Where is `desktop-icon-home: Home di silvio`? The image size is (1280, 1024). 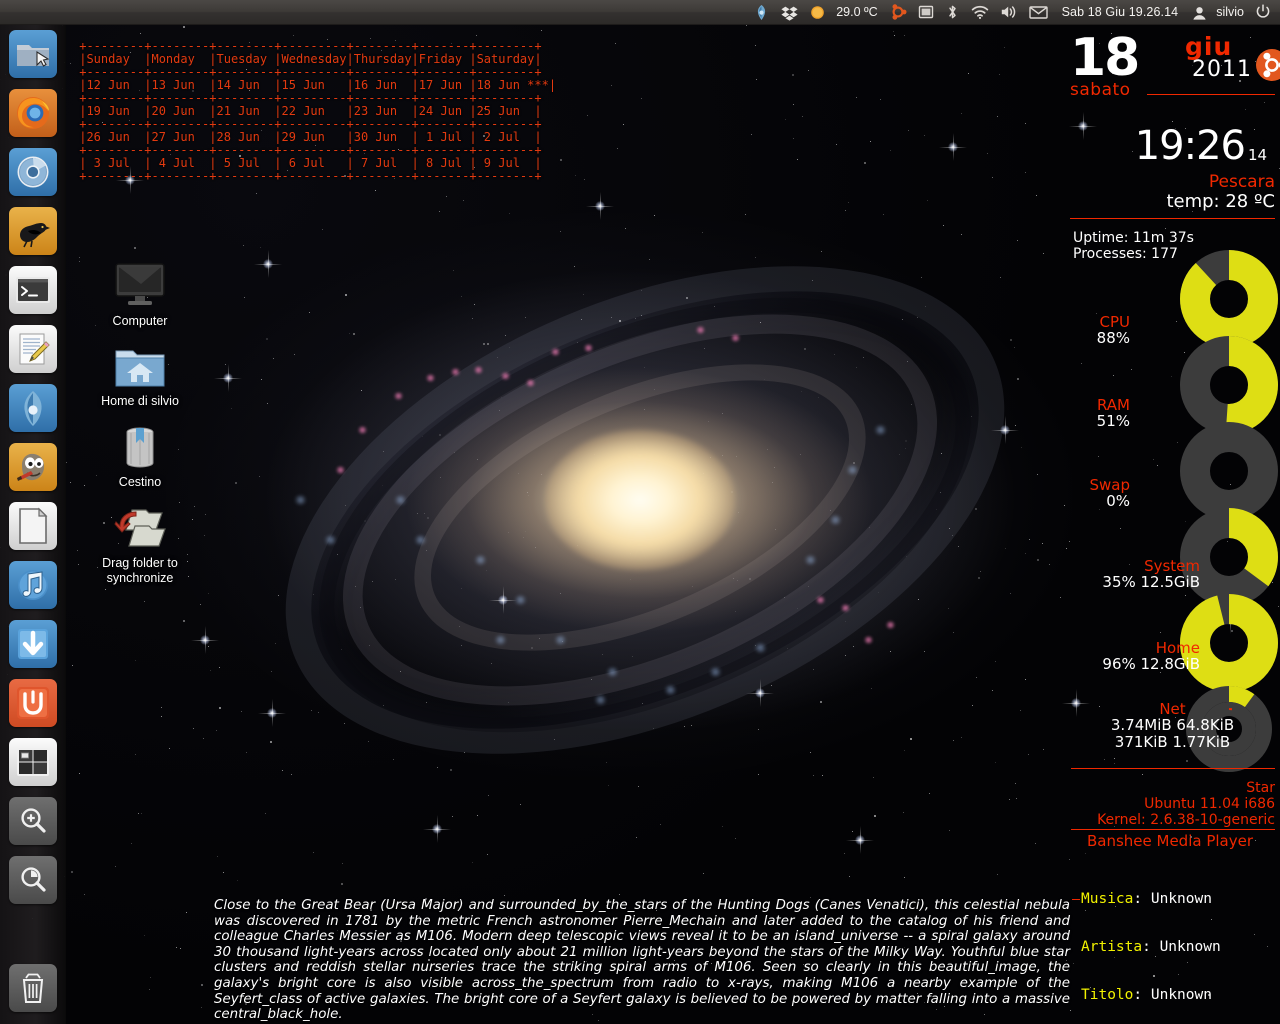 desktop-icon-home: Home di silvio is located at coordinates (140, 373).